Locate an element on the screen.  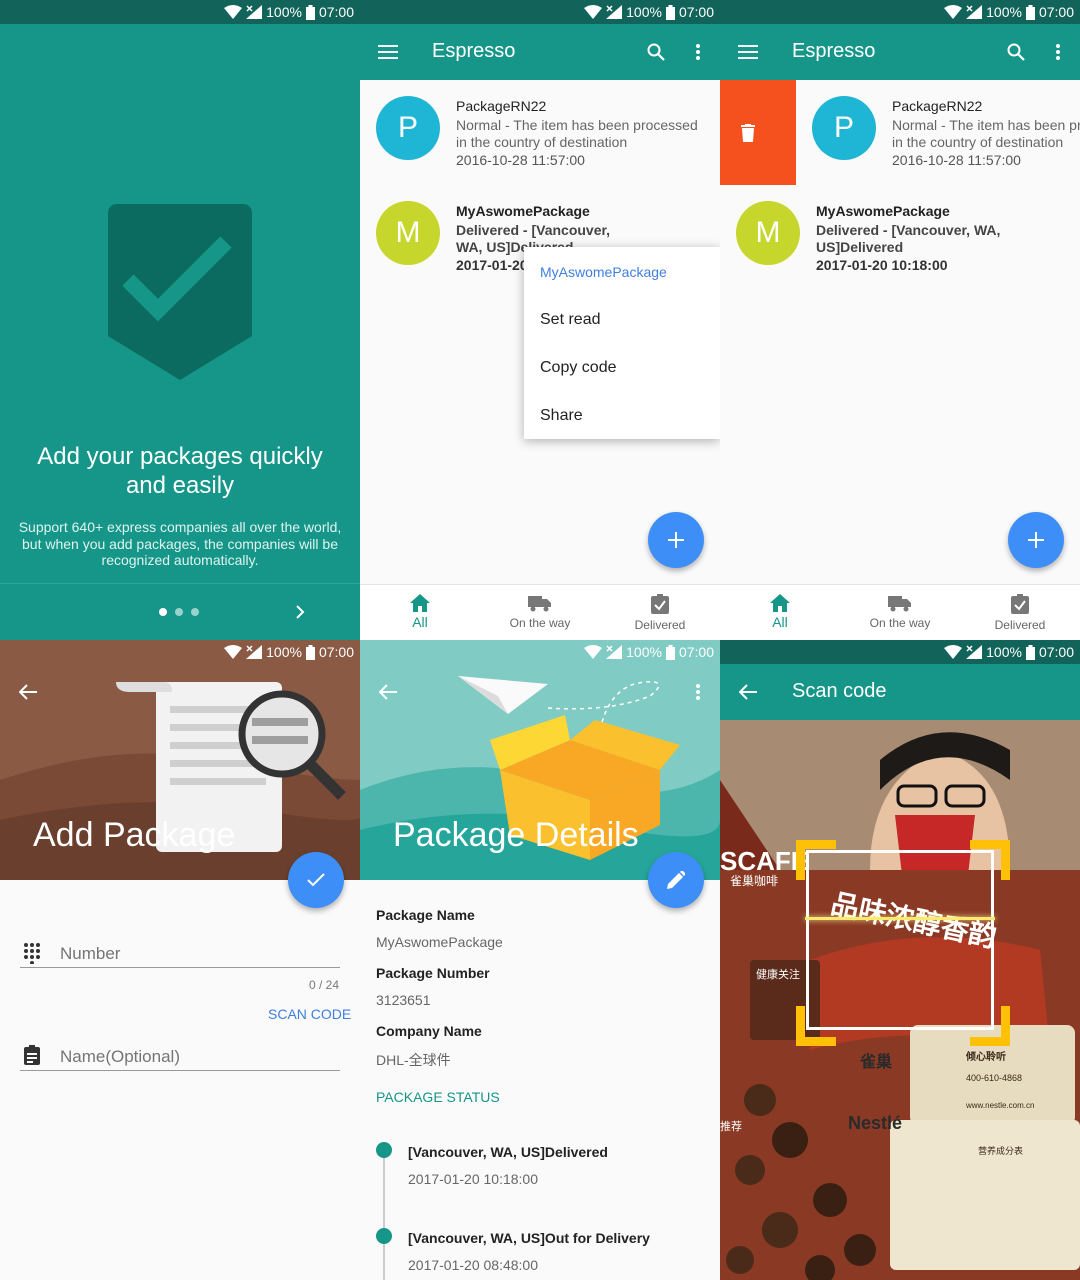
onboarding-footer is located at coordinates (180, 611).